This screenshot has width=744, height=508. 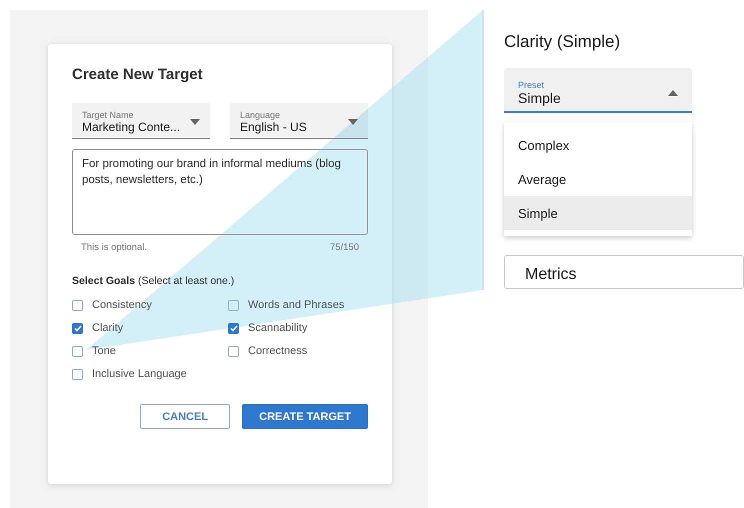 I want to click on field-label: Target Name, so click(x=108, y=115).